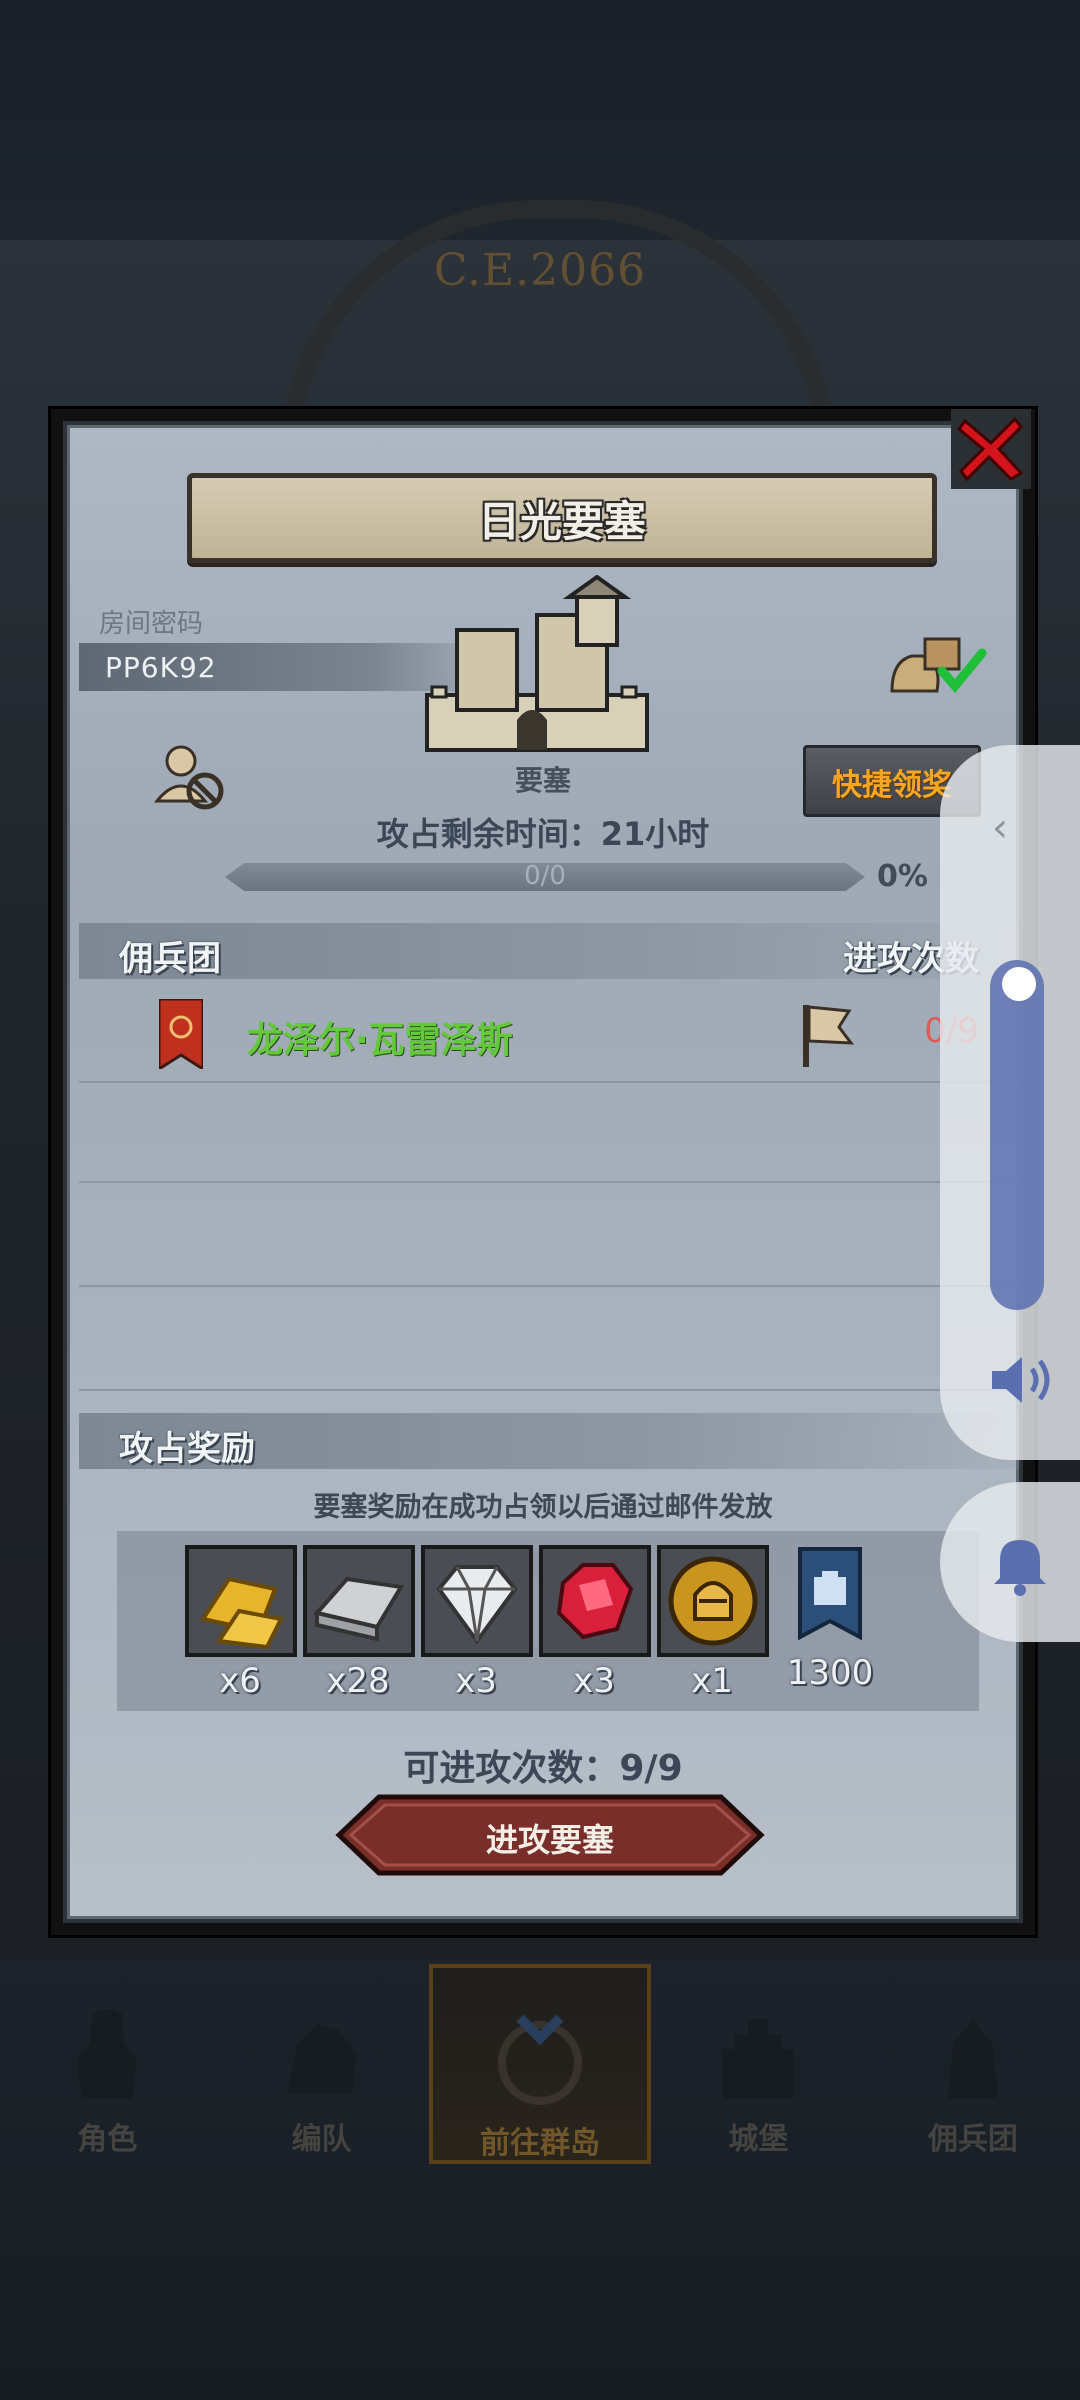  I want to click on reward-qty: x1, so click(712, 1681).